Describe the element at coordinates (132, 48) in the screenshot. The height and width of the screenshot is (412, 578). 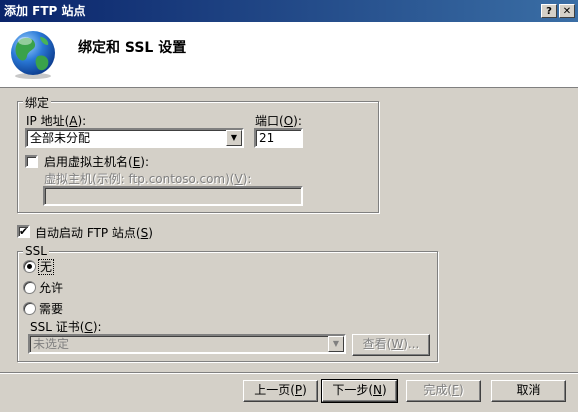
I see `page-title: 绑定和 SSL 设置` at that location.